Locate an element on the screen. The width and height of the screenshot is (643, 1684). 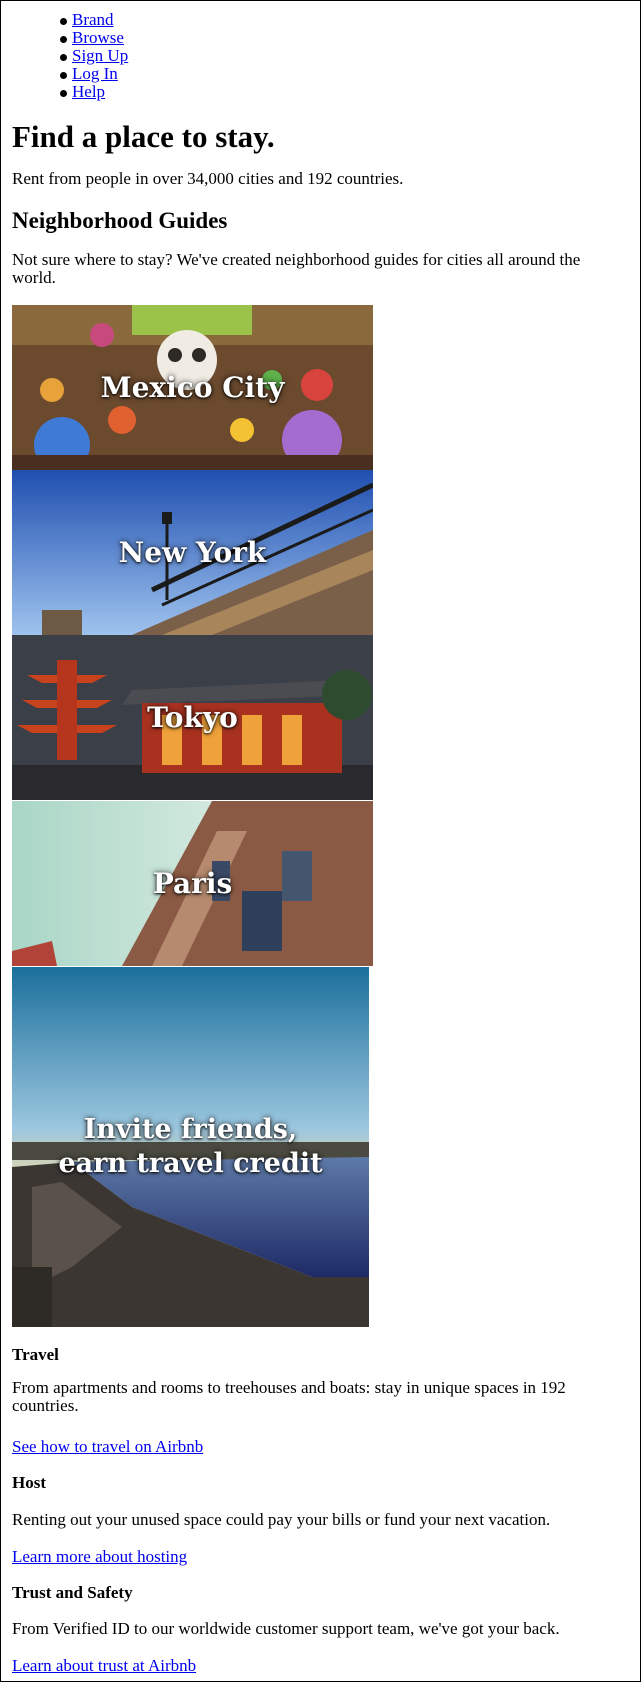
nav-item-sign-up: Sign Up is located at coordinates (93, 55).